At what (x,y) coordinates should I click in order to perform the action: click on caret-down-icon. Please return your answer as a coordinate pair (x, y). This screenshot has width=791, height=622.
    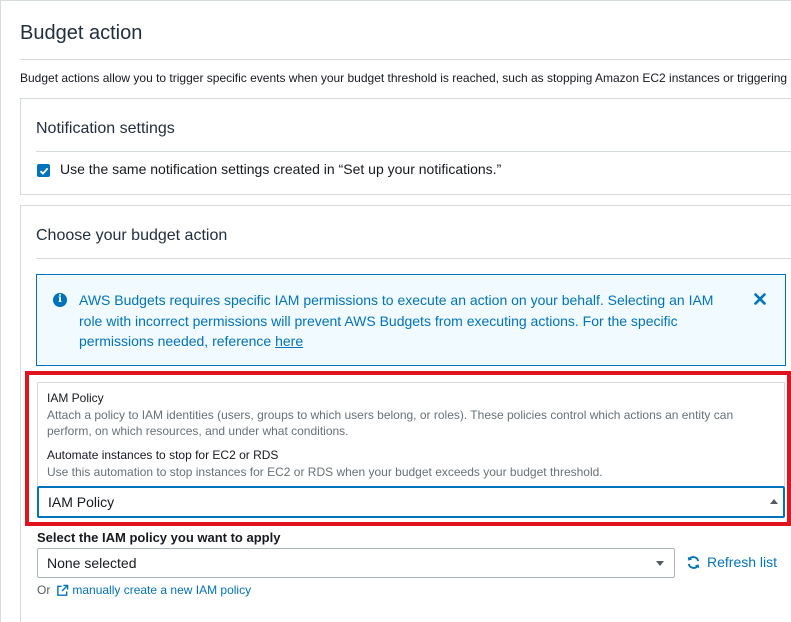
    Looking at the image, I should click on (660, 563).